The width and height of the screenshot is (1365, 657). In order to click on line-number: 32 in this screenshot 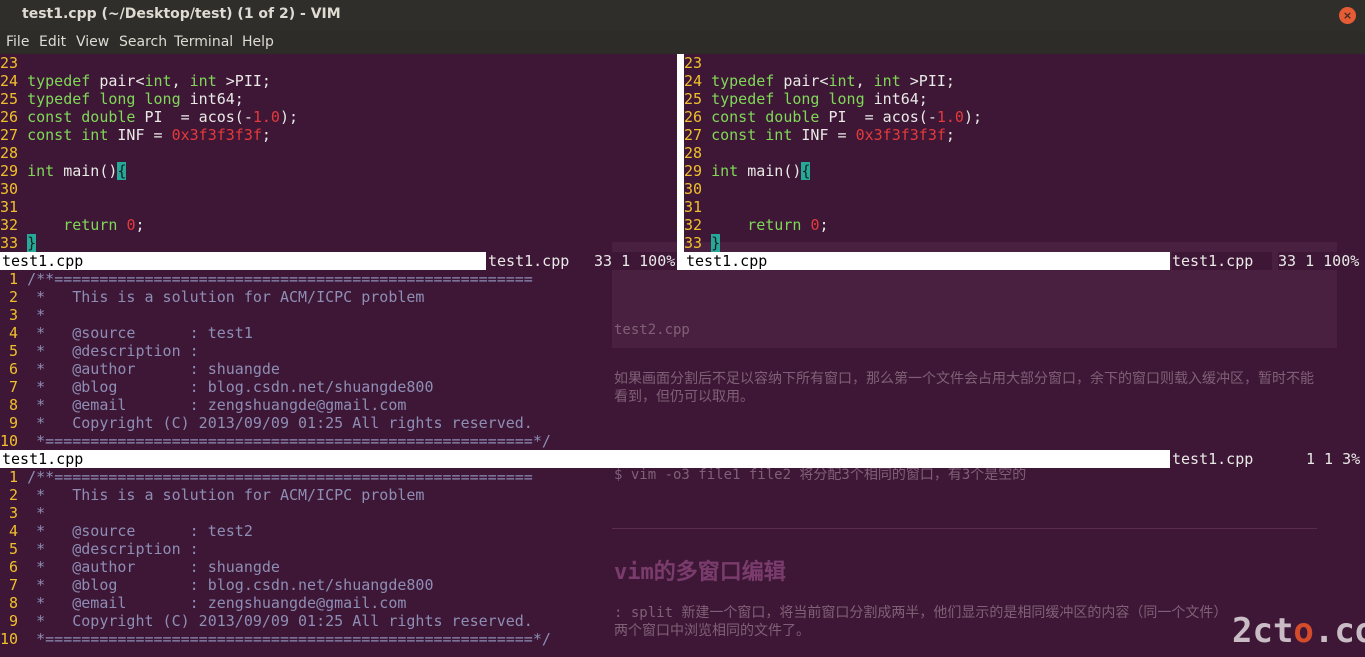, I will do `click(14, 225)`.